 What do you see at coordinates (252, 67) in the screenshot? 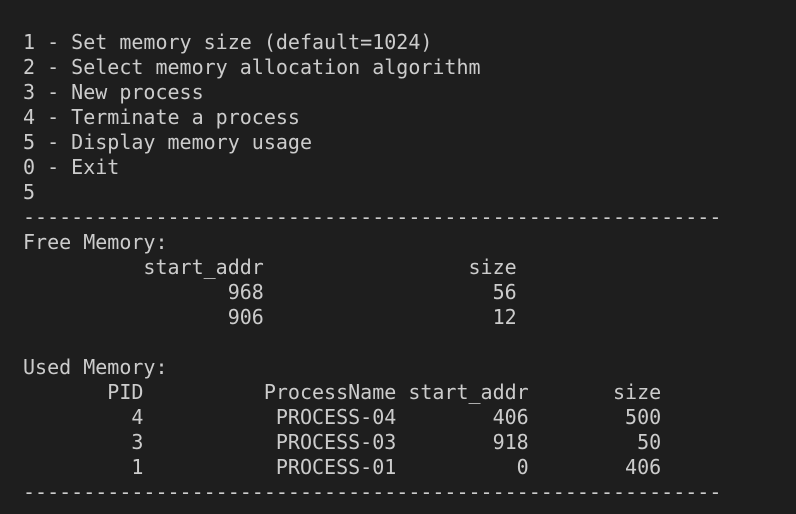
I see `menu-item-select-algorithm: 2 - Select memory allocation algorithm` at bounding box center [252, 67].